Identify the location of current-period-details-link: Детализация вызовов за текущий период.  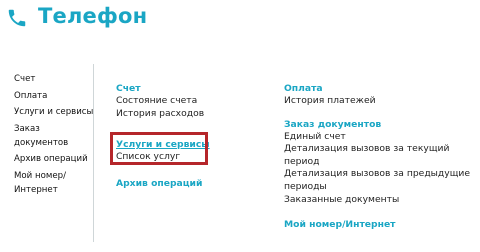
(379, 155).